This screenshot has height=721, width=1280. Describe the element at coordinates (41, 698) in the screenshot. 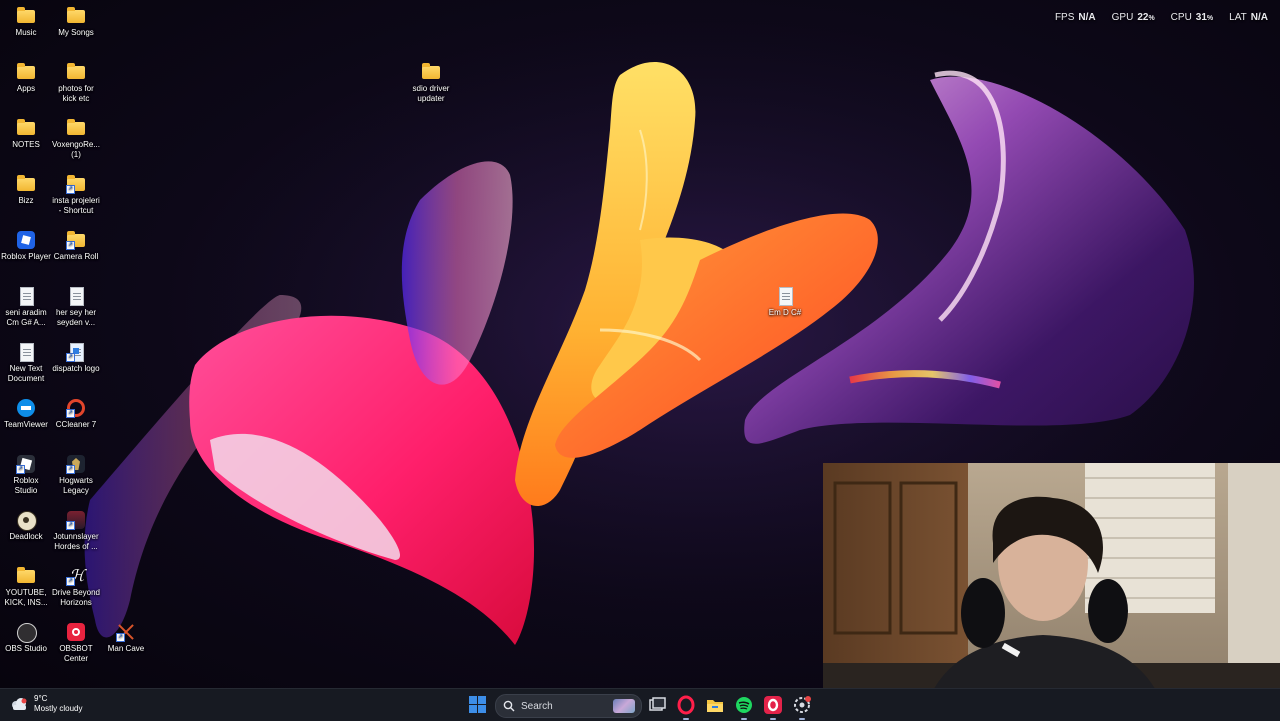

I see `weather-temp: 9°C` at that location.